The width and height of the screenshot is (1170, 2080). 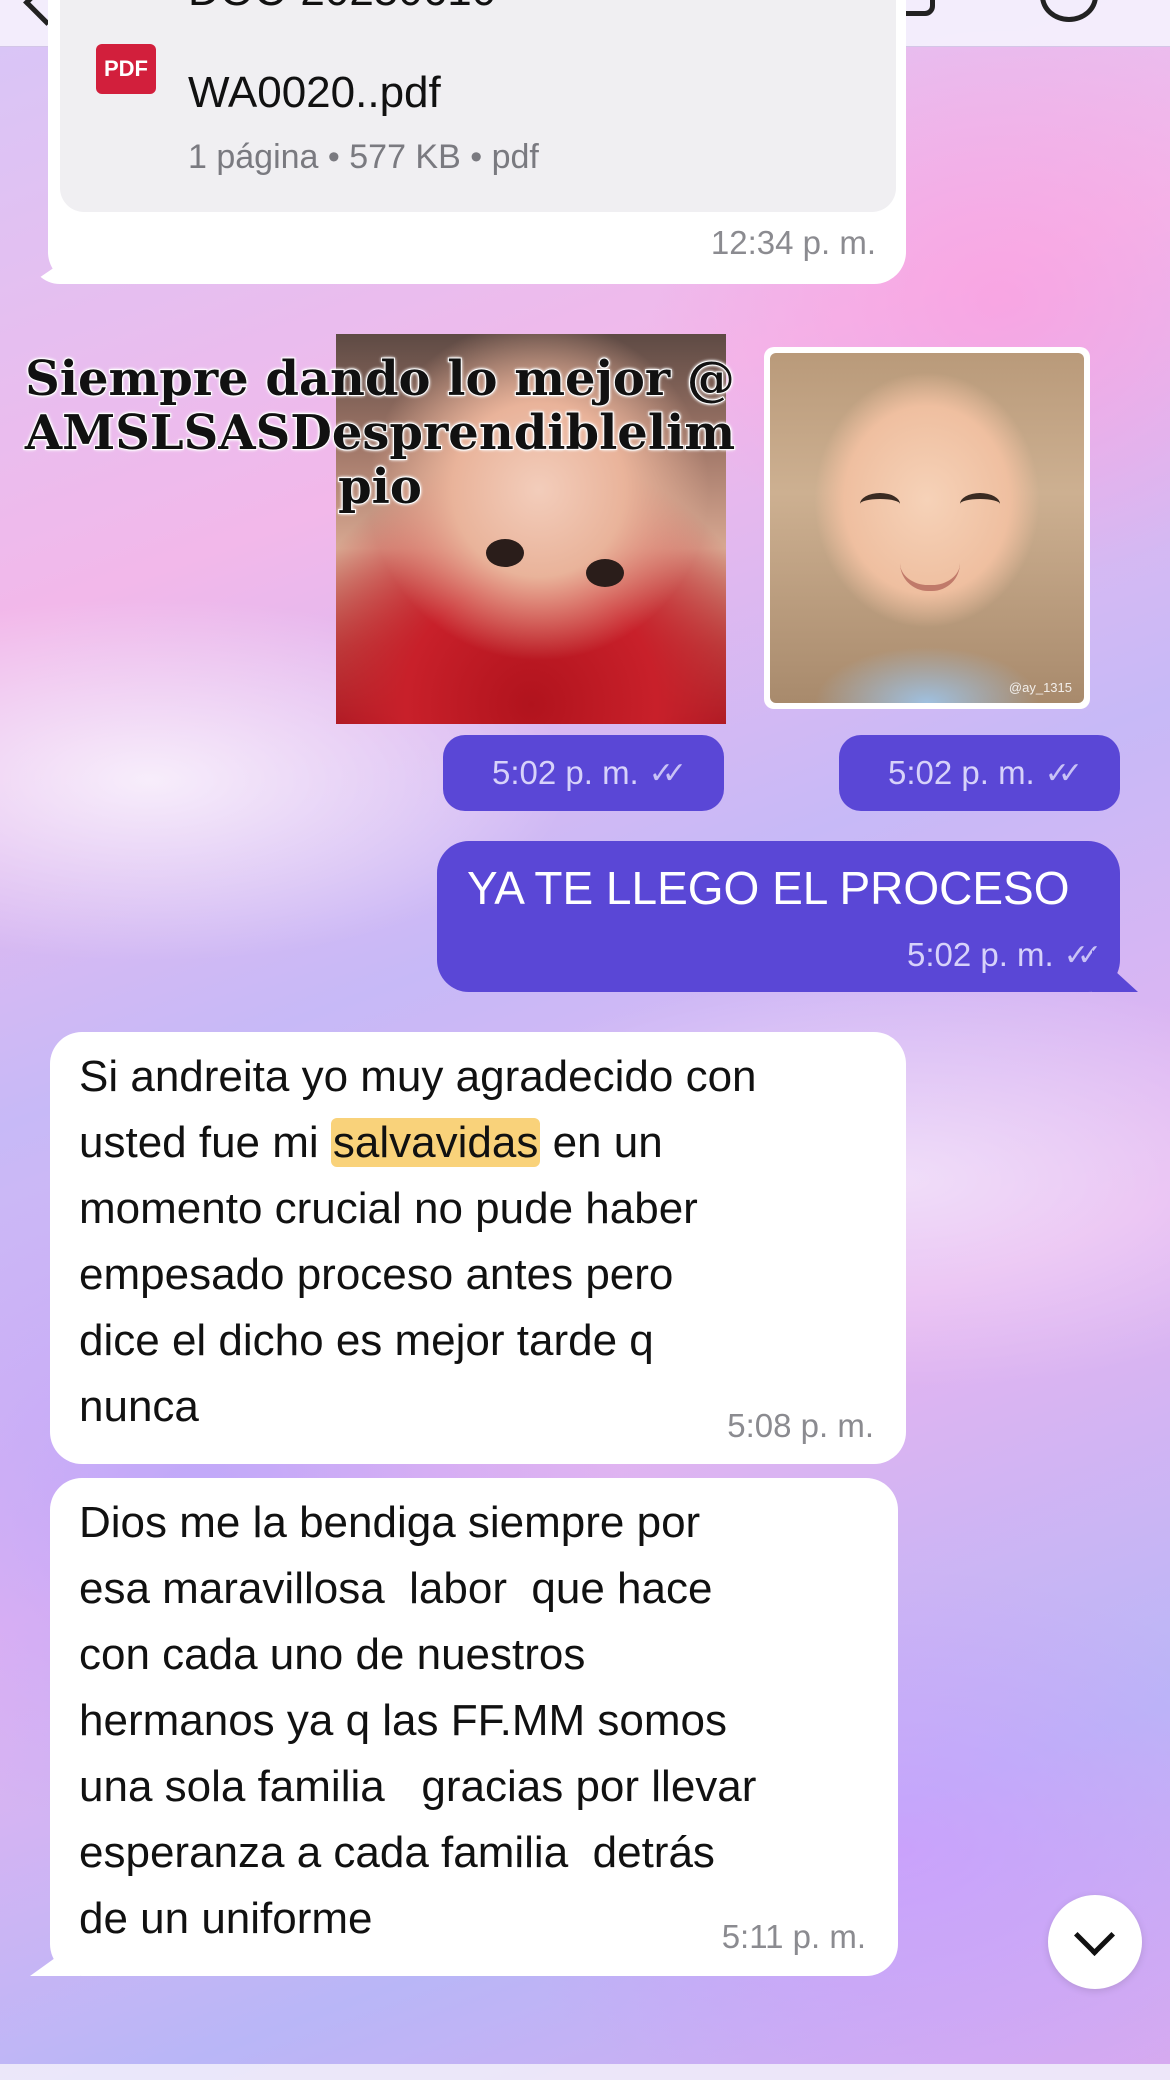 What do you see at coordinates (397, 1852) in the screenshot?
I see `message-line: esperanza a cada familia detrás` at bounding box center [397, 1852].